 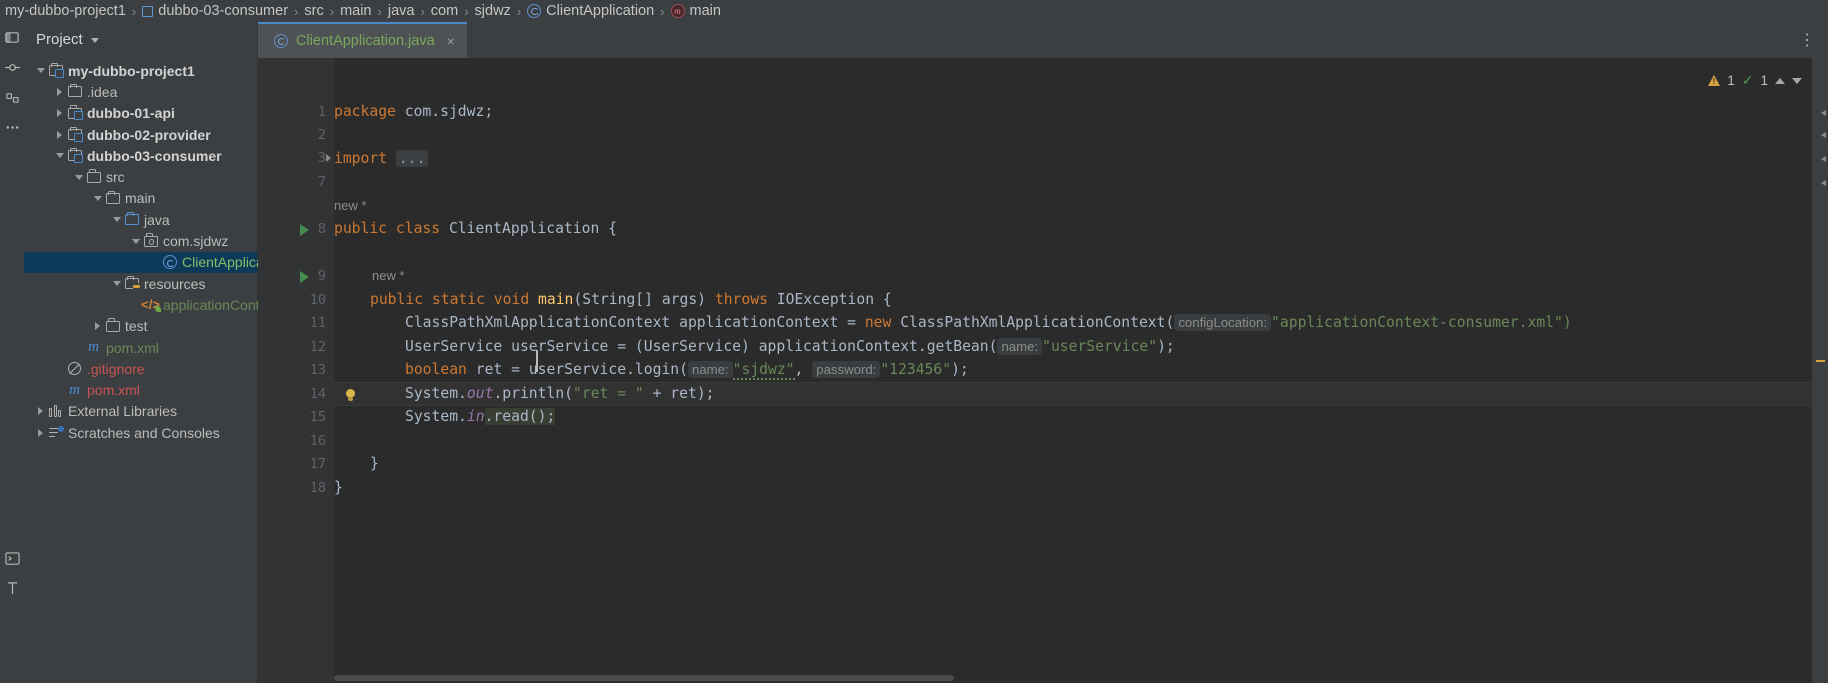 What do you see at coordinates (846, 369) in the screenshot?
I see `param-hint-password: password:` at bounding box center [846, 369].